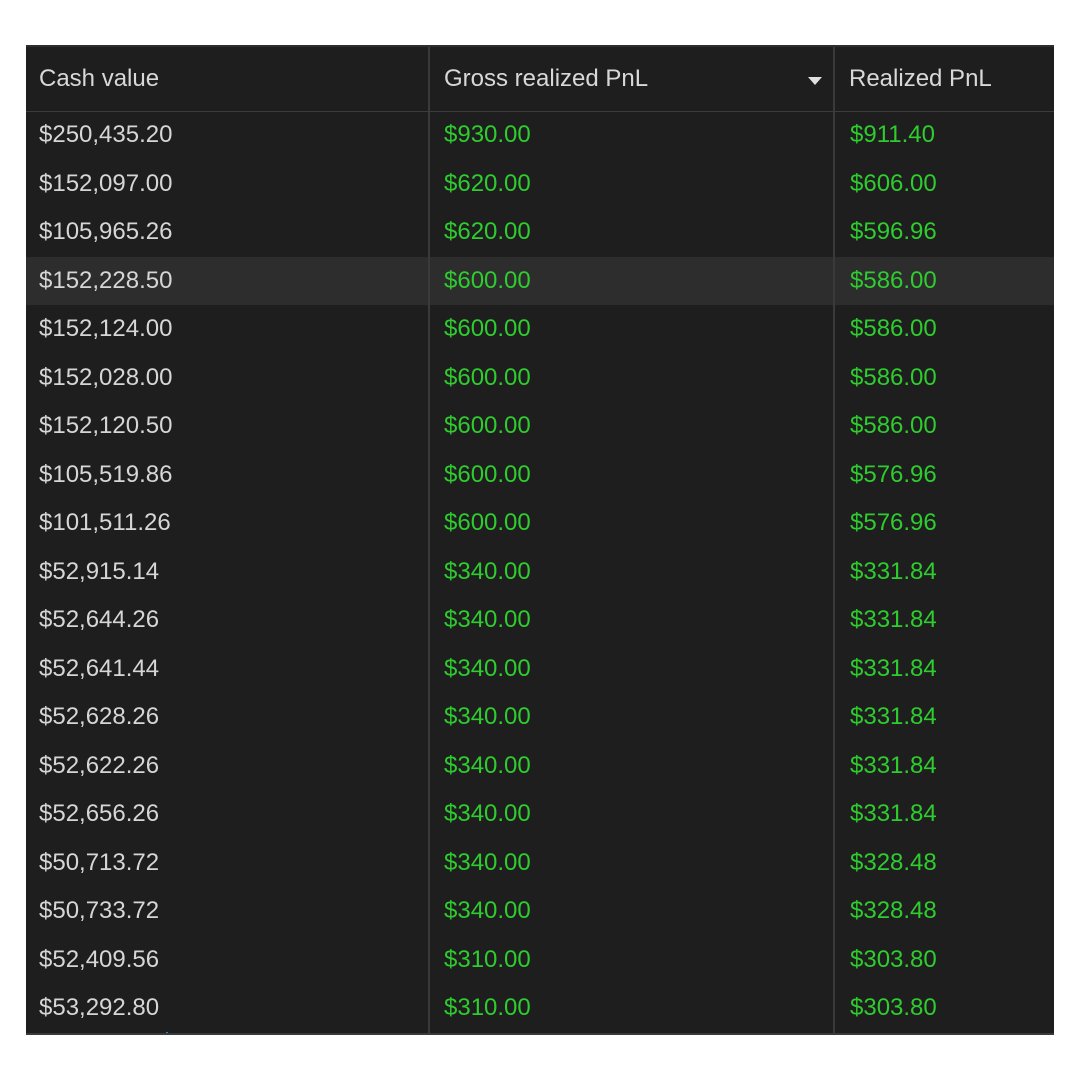 The image size is (1080, 1080). What do you see at coordinates (99, 813) in the screenshot?
I see `cash-value-cell: $52,656.26` at bounding box center [99, 813].